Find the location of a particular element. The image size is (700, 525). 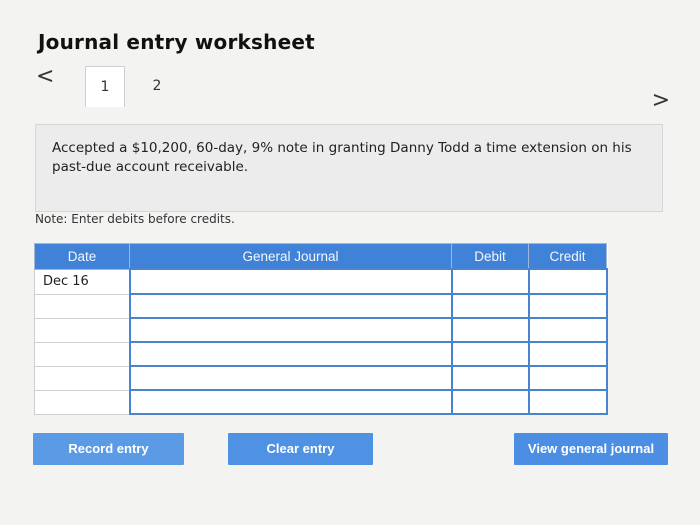

tab-step-1: 1 is located at coordinates (105, 86).